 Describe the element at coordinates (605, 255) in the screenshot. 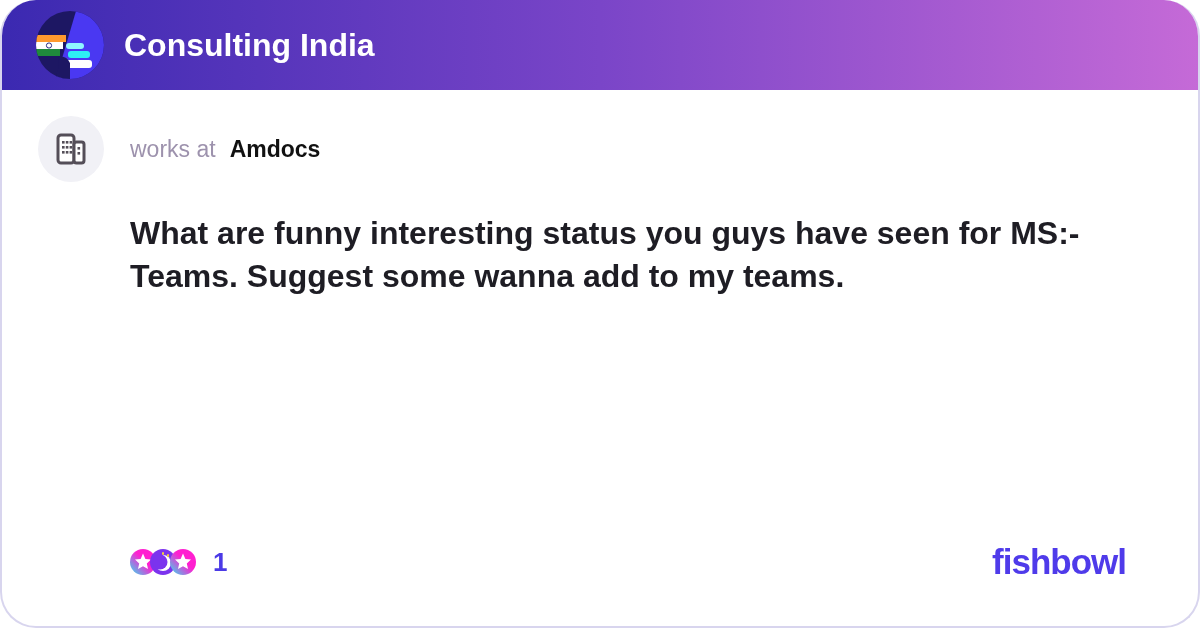

I see `question-text: What are funny interesting status you guys have seen for MS:- Teams. Suggest some wanna add to my teams.` at that location.